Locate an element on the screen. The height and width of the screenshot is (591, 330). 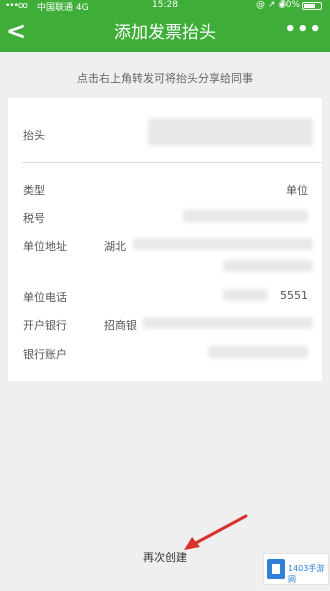
watermark-logo-icon is located at coordinates (276, 569).